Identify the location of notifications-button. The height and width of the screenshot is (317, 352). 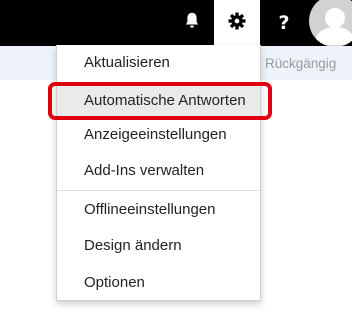
(192, 23).